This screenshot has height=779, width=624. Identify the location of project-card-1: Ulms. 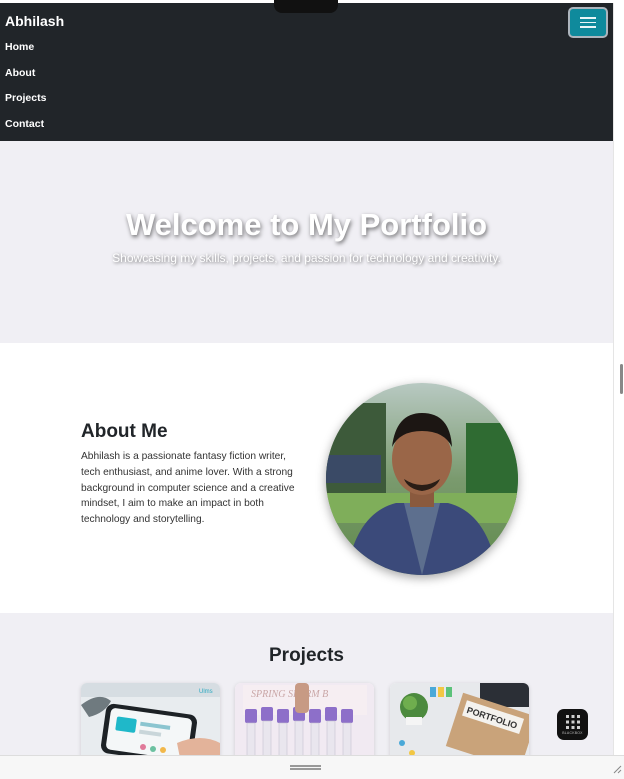
(150, 723).